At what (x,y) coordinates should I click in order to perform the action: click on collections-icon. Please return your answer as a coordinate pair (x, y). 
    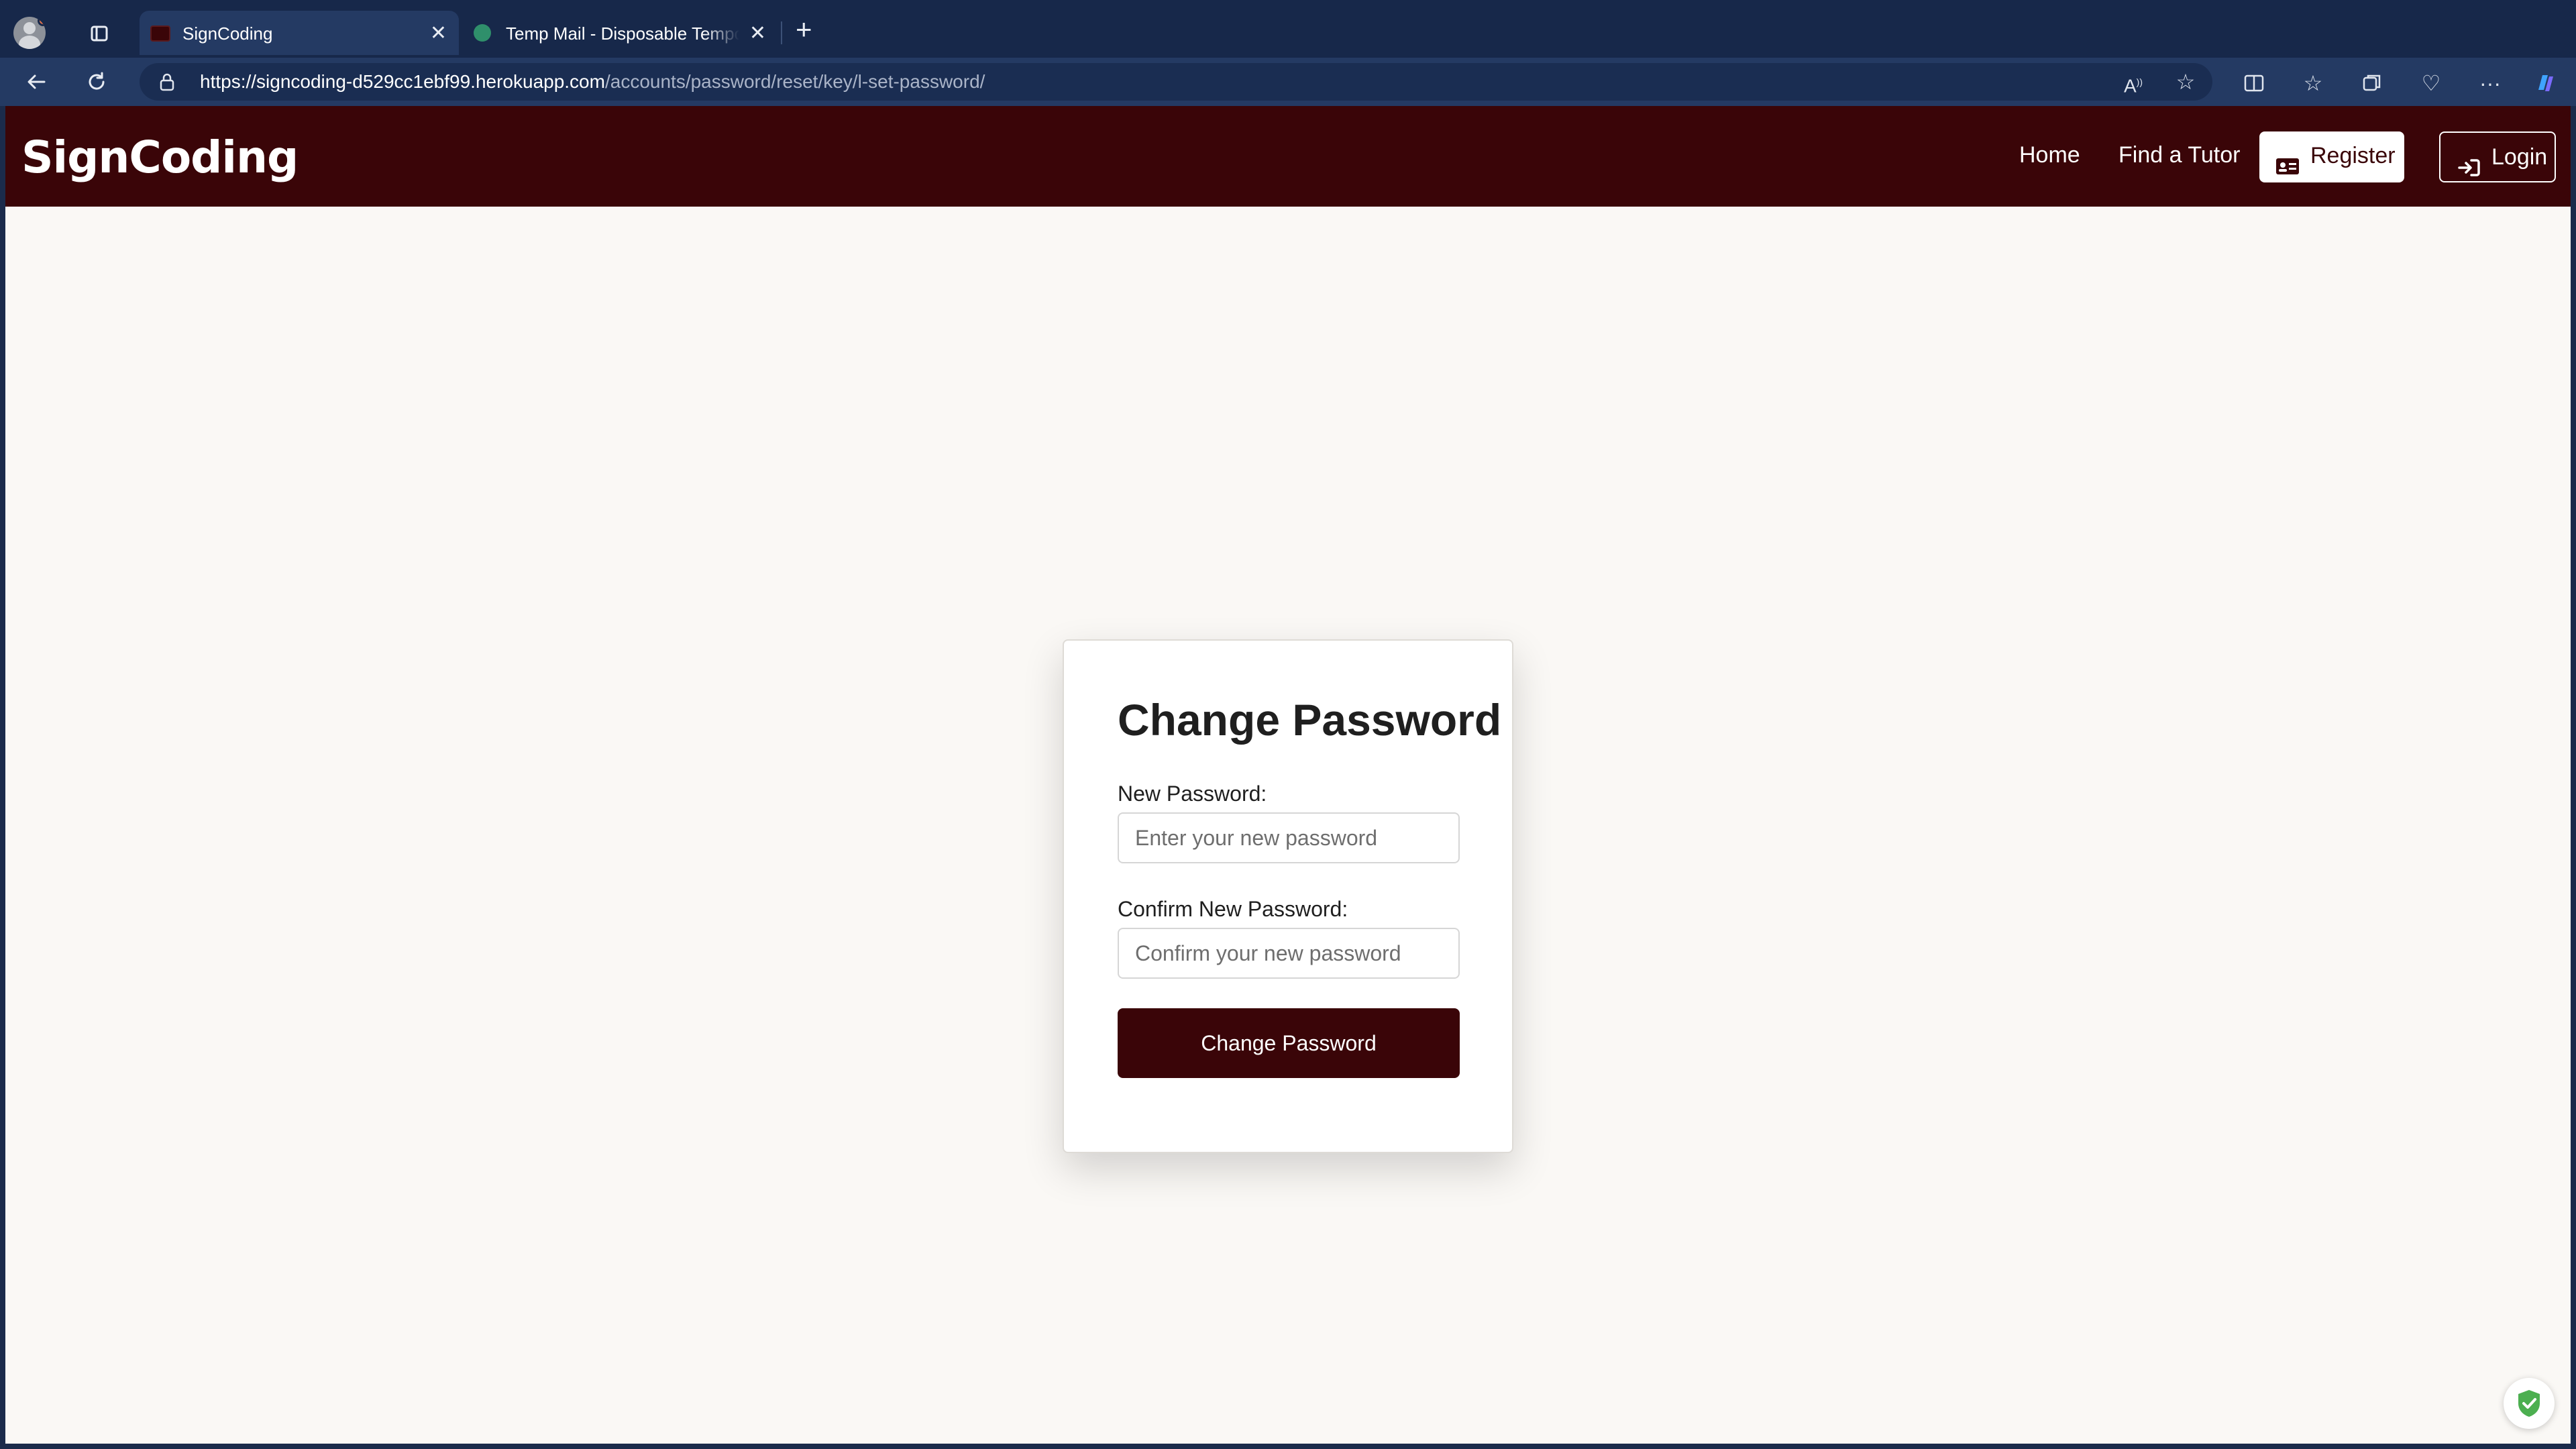
    Looking at the image, I should click on (2372, 83).